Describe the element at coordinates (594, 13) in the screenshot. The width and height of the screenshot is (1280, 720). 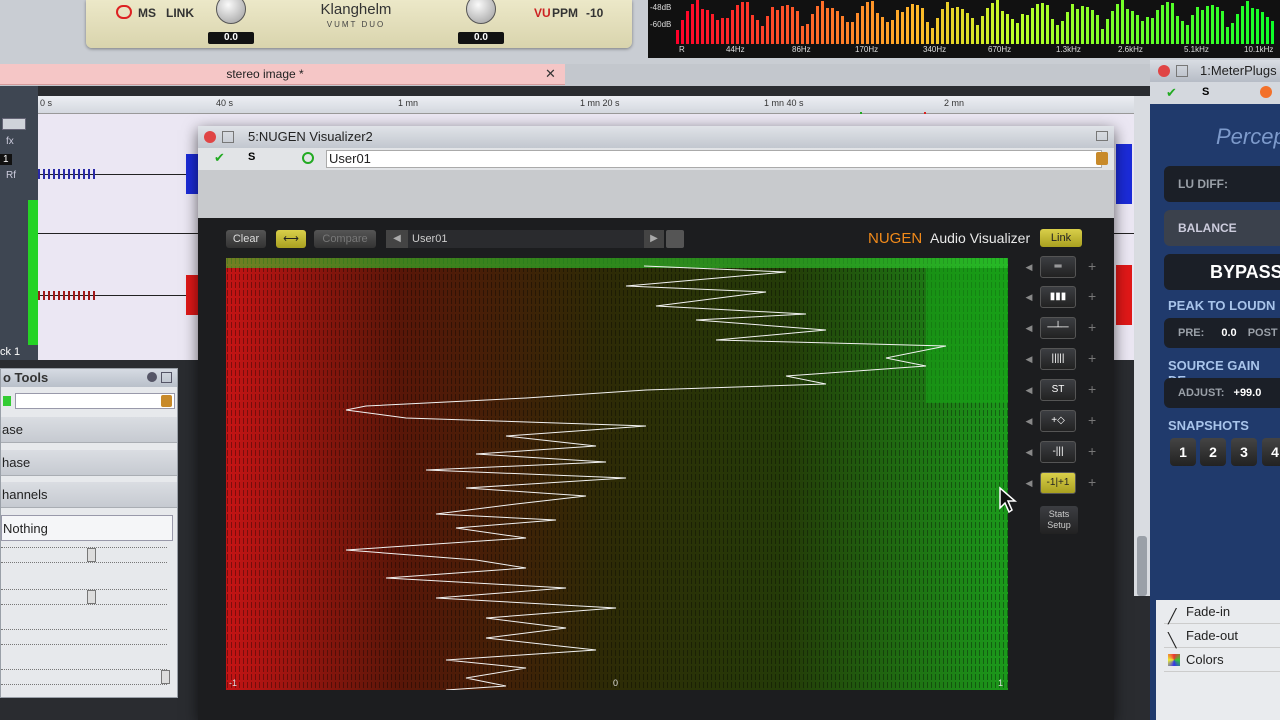
I see `ref-level-label: -10` at that location.